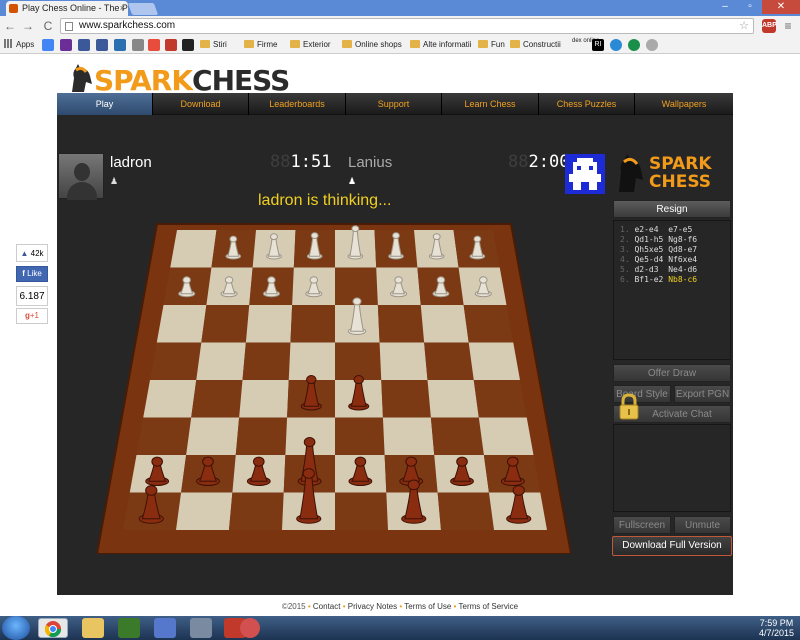 This screenshot has width=800, height=640. What do you see at coordinates (684, 104) in the screenshot?
I see `nav-wallpapers: Wallpapers` at bounding box center [684, 104].